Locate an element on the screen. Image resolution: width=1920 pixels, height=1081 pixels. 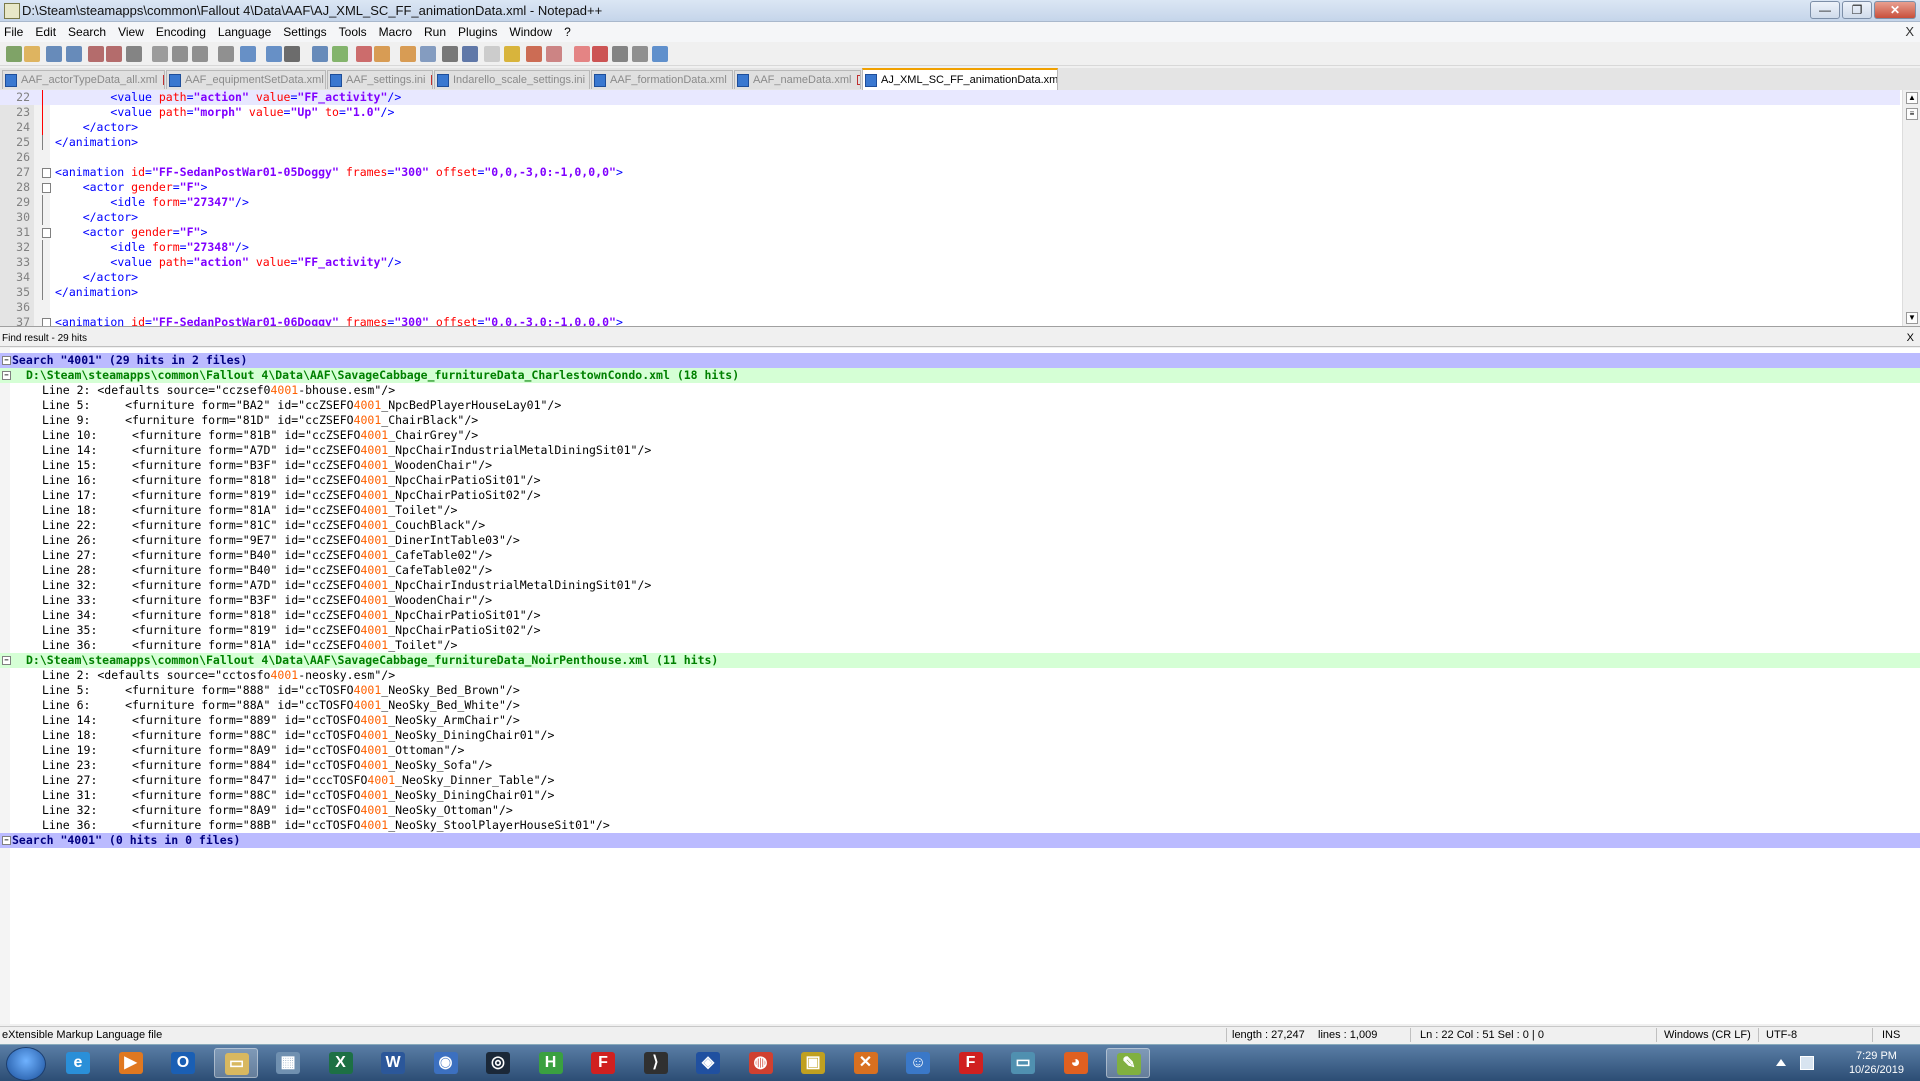
menu-window: Window is located at coordinates (530, 32).